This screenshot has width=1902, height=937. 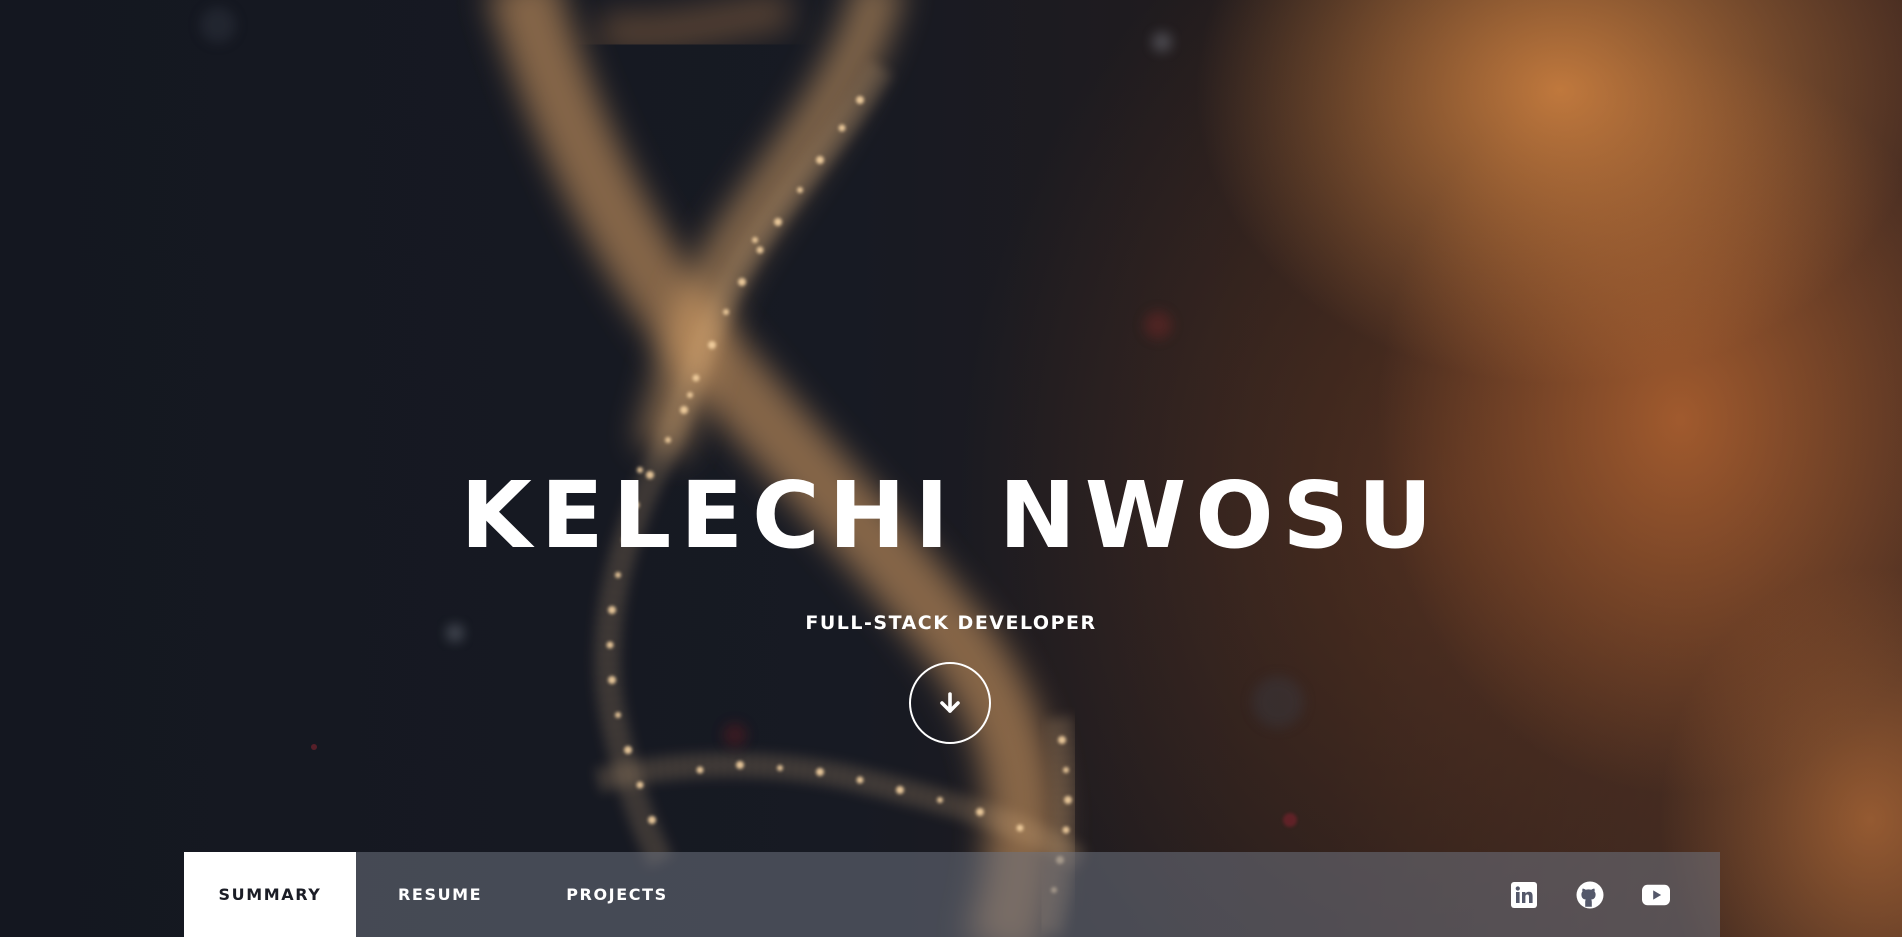 What do you see at coordinates (952, 894) in the screenshot?
I see `main-navbar: SUMMARY RESUME PROJECTS` at bounding box center [952, 894].